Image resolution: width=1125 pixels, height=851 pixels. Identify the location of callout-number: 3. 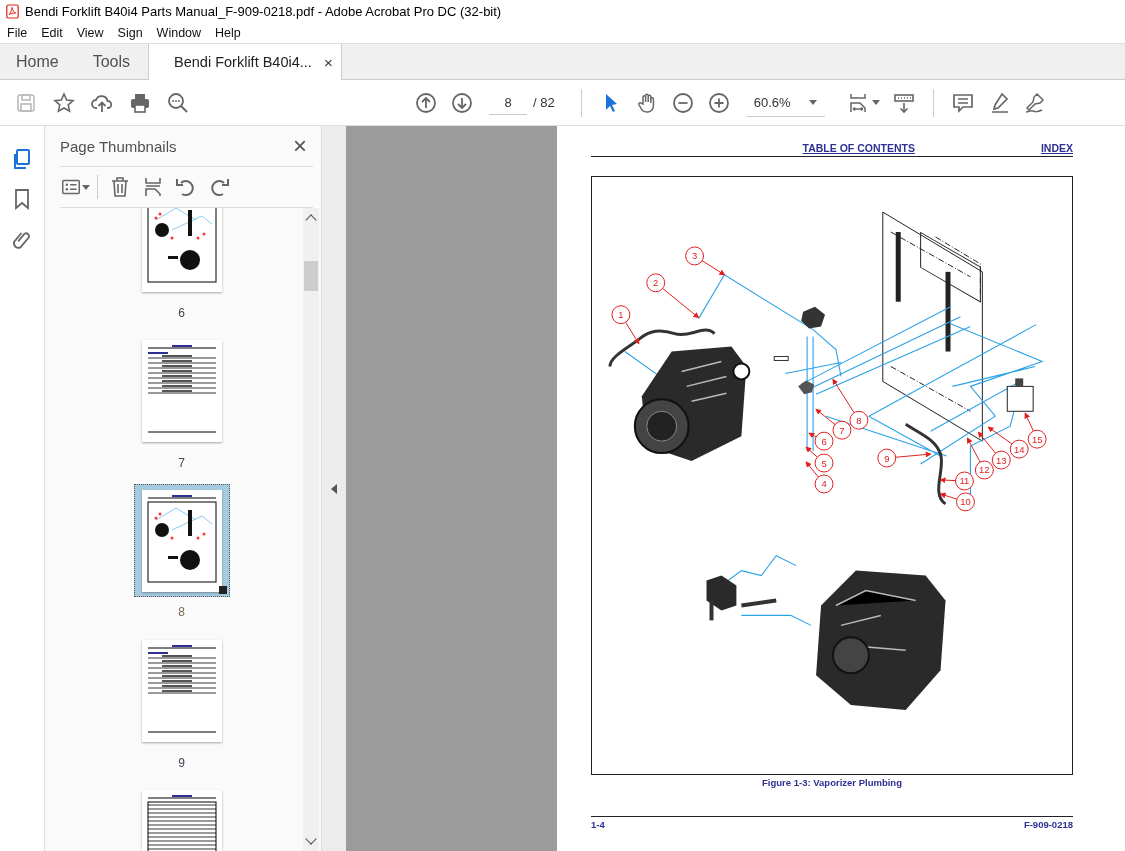
(694, 256).